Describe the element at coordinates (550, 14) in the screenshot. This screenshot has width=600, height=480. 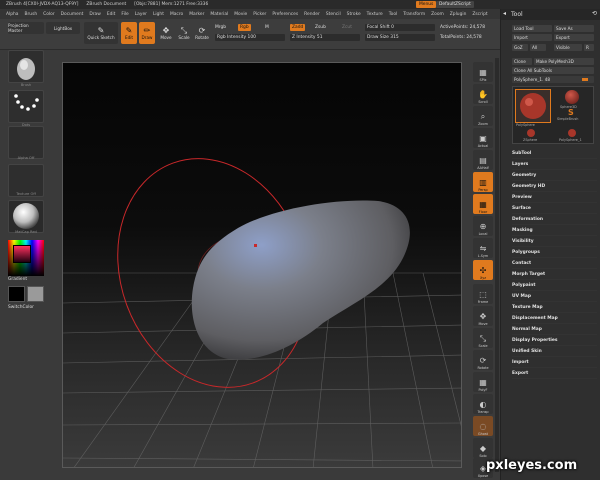
I see `tool-palette-header: Tool ◂ ⟲` at that location.